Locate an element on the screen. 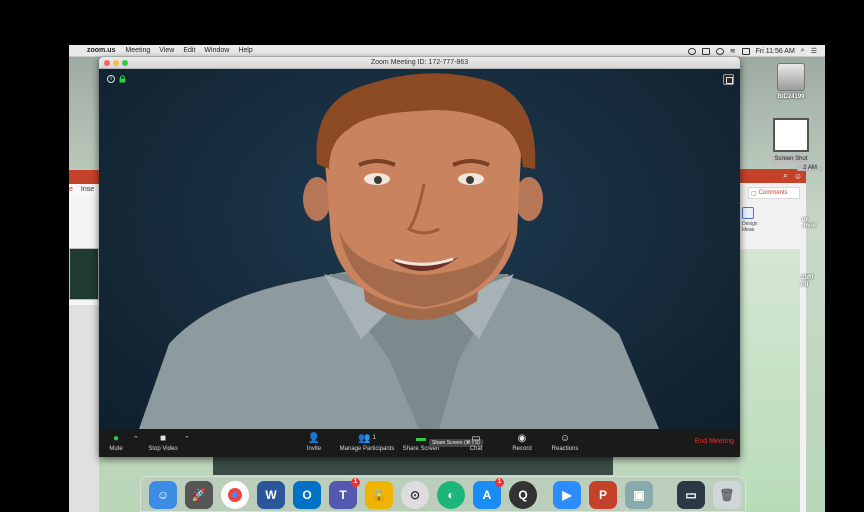 Image resolution: width=864 pixels, height=512 pixels. record-icon: ◉ is located at coordinates (522, 438).